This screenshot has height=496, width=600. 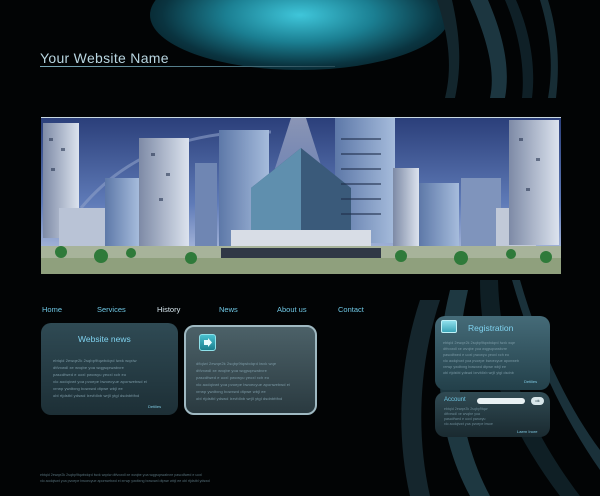 What do you see at coordinates (95, 360) in the screenshot?
I see `news-line: ebtqid 2ewqe2k 2sqbp9tqwbdqrd lwxk wqxiw` at bounding box center [95, 360].